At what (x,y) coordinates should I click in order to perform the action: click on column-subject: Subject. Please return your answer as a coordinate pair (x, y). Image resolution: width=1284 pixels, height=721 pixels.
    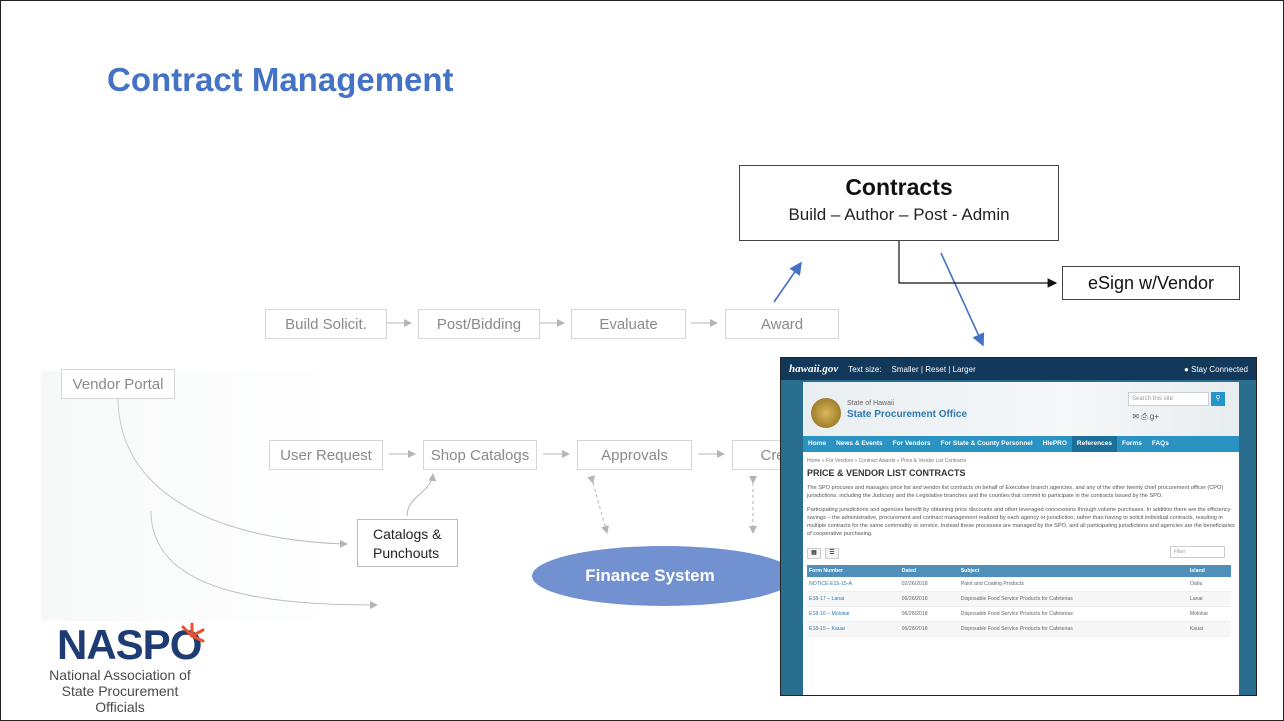
    Looking at the image, I should click on (1073, 571).